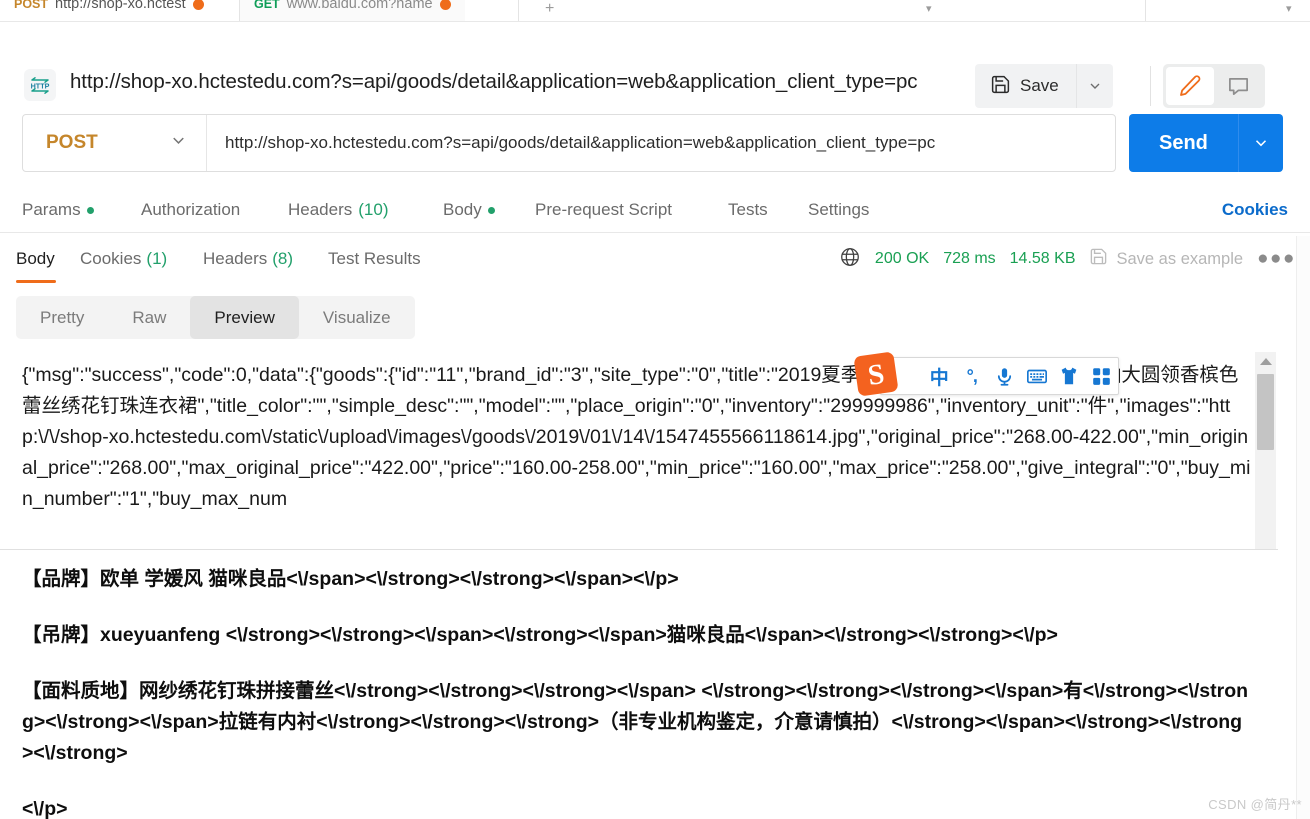 The image size is (1310, 819). Describe the element at coordinates (1098, 259) in the screenshot. I see `save-example-floppy-icon` at that location.